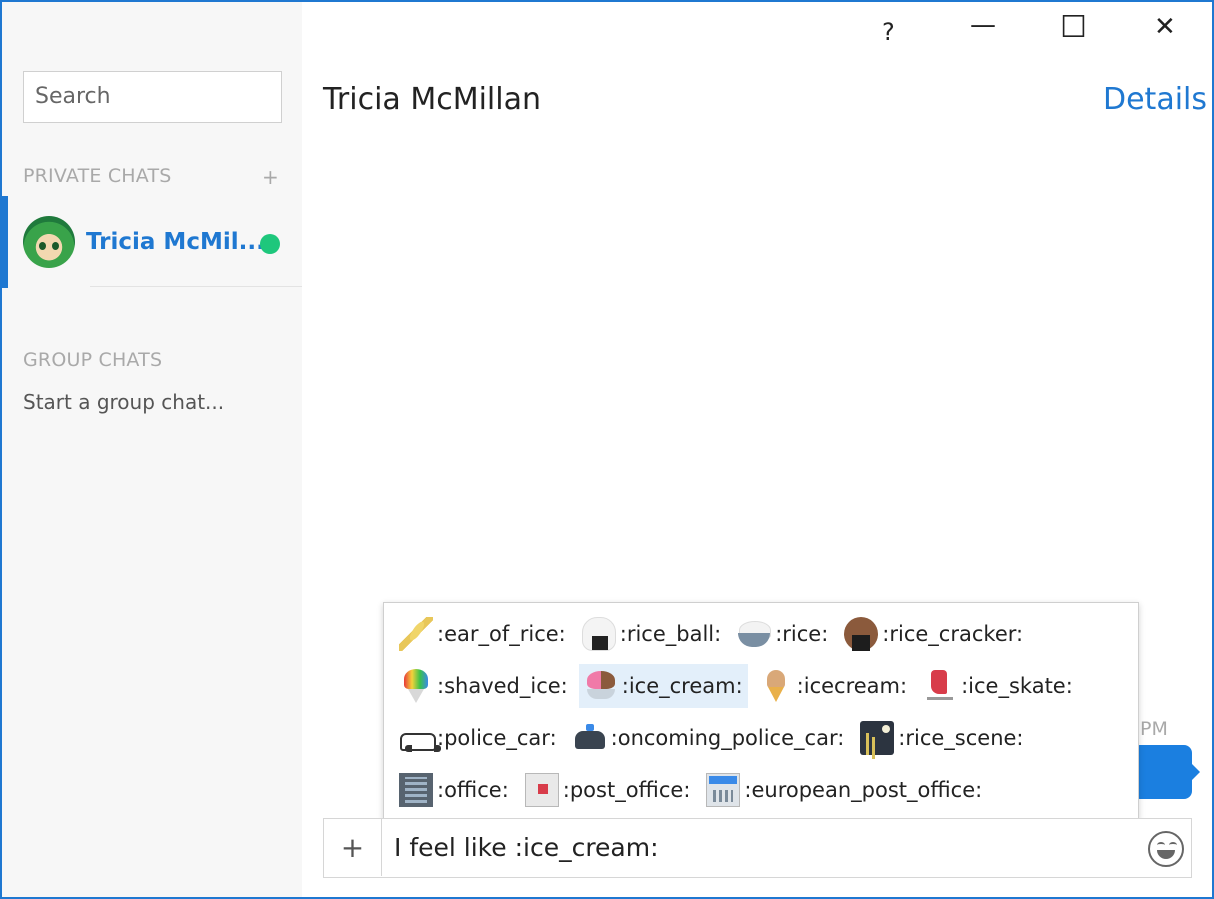  I want to click on suggestion-ear-of-rice: :ear_of_rice:, so click(482, 634).